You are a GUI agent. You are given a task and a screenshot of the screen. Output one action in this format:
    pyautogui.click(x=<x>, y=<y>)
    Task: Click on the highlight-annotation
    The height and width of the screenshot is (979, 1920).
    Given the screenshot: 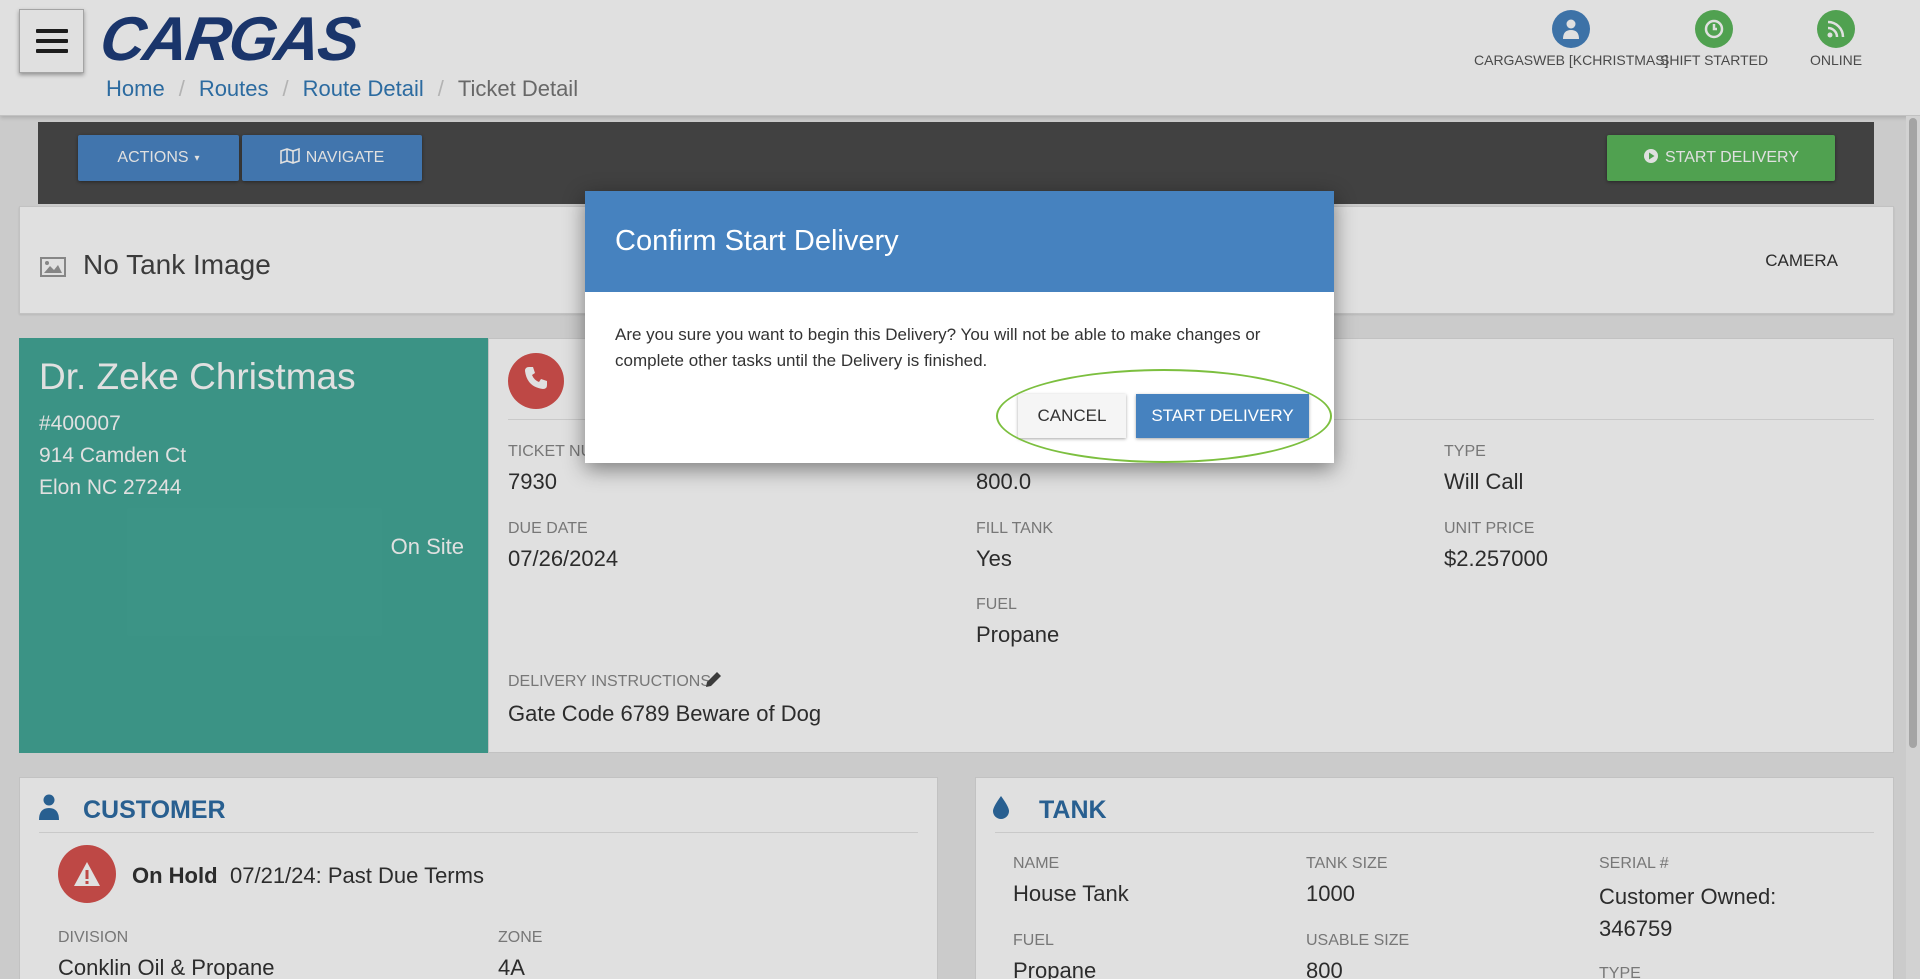 What is the action you would take?
    pyautogui.click(x=1164, y=416)
    